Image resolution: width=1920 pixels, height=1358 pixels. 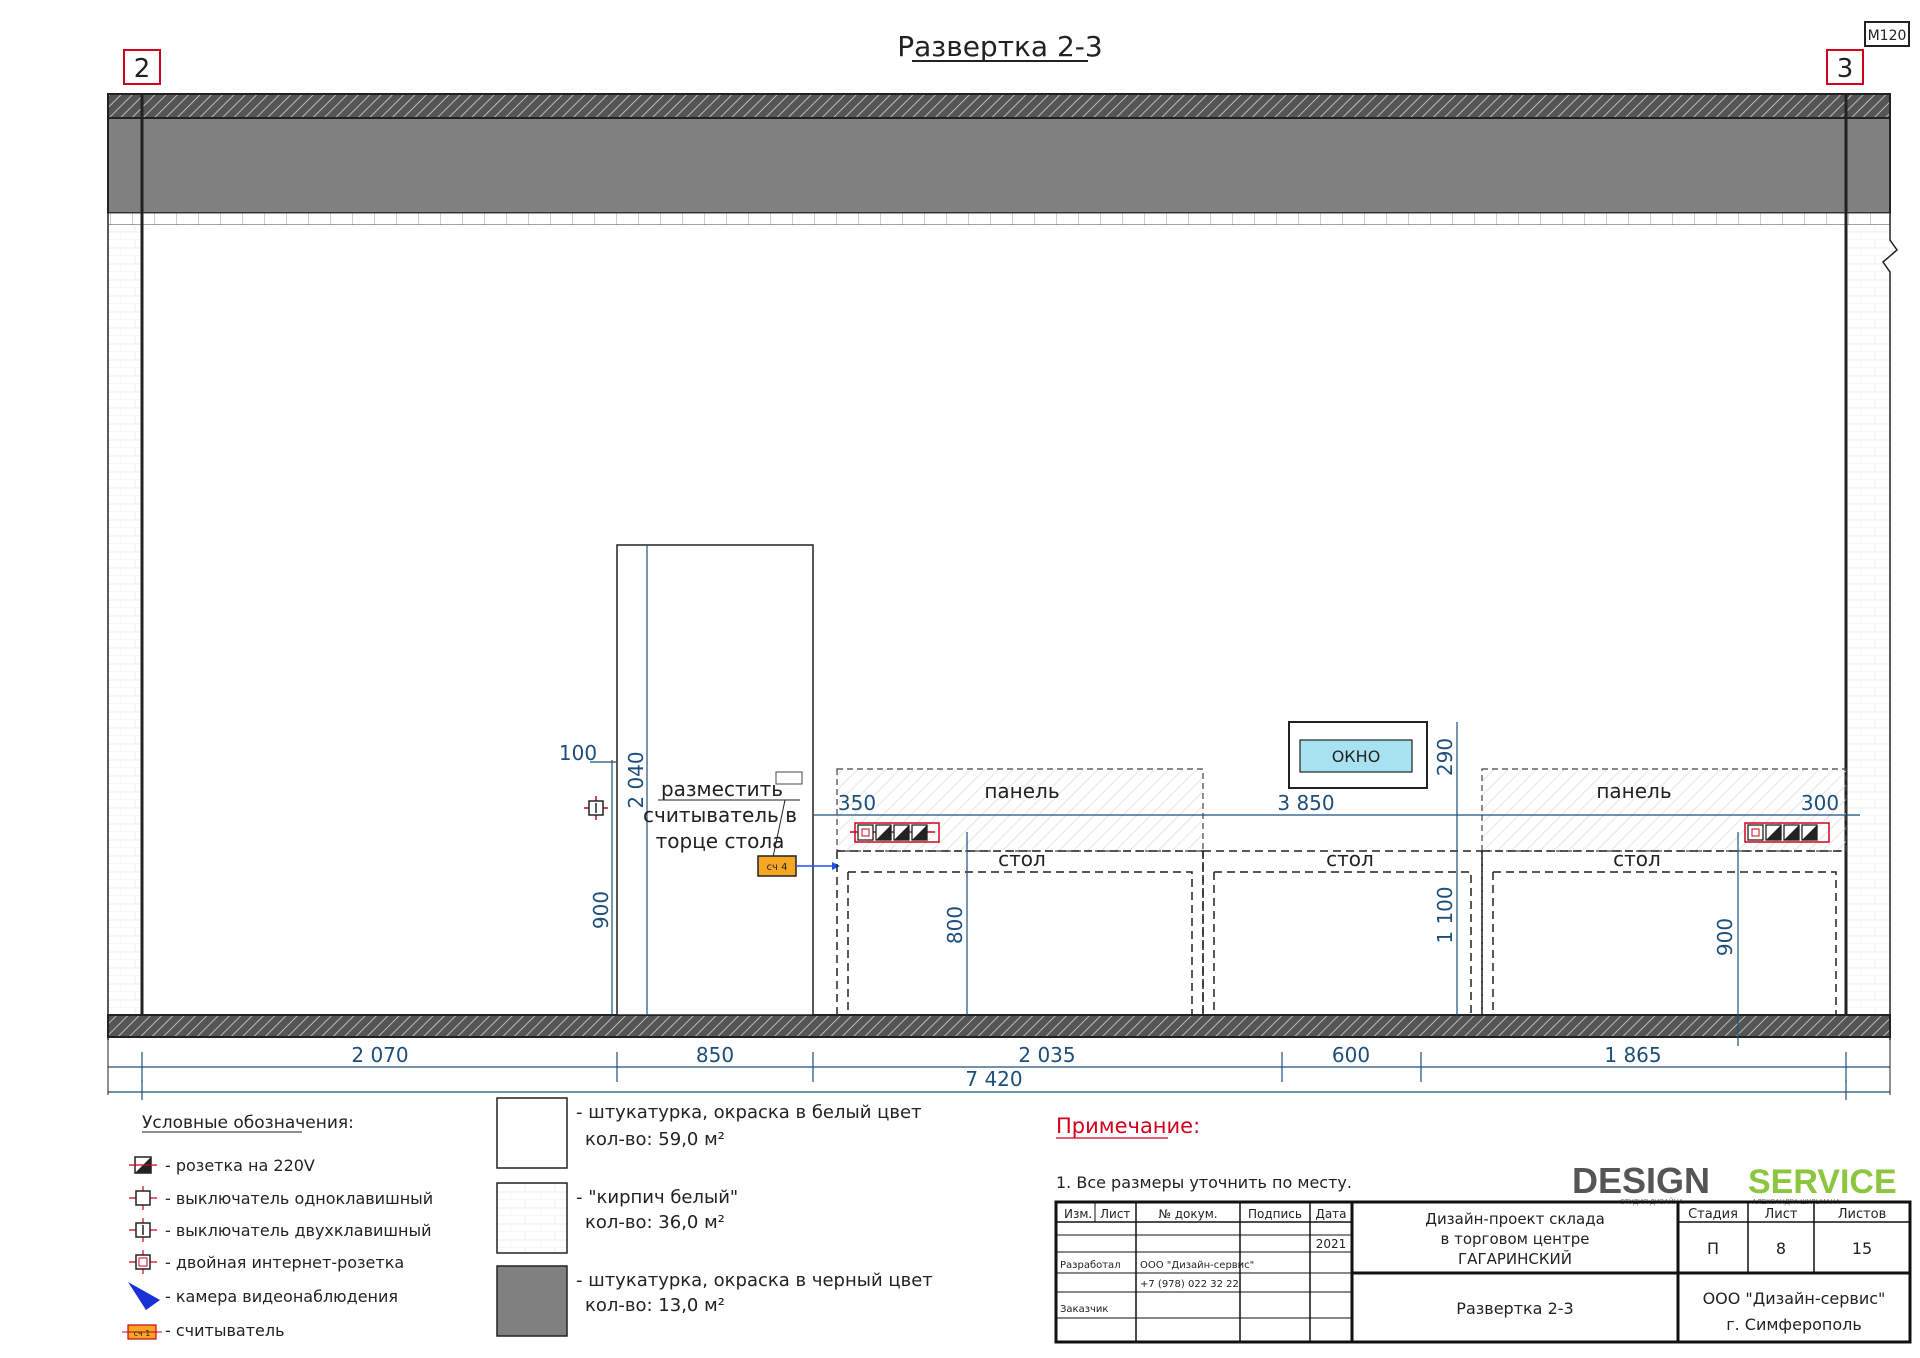 I want to click on dim-socket-900-label: 900, so click(x=1725, y=937).